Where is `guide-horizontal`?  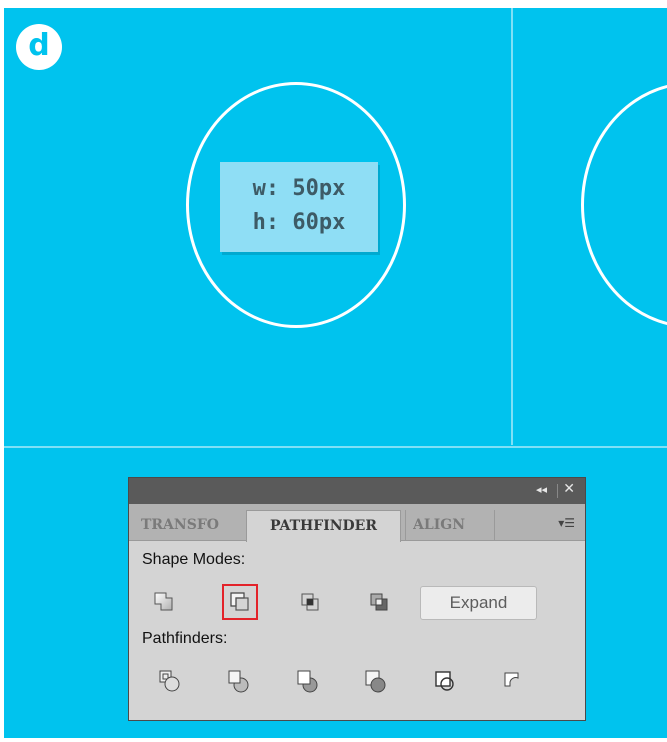
guide-horizontal is located at coordinates (335, 447).